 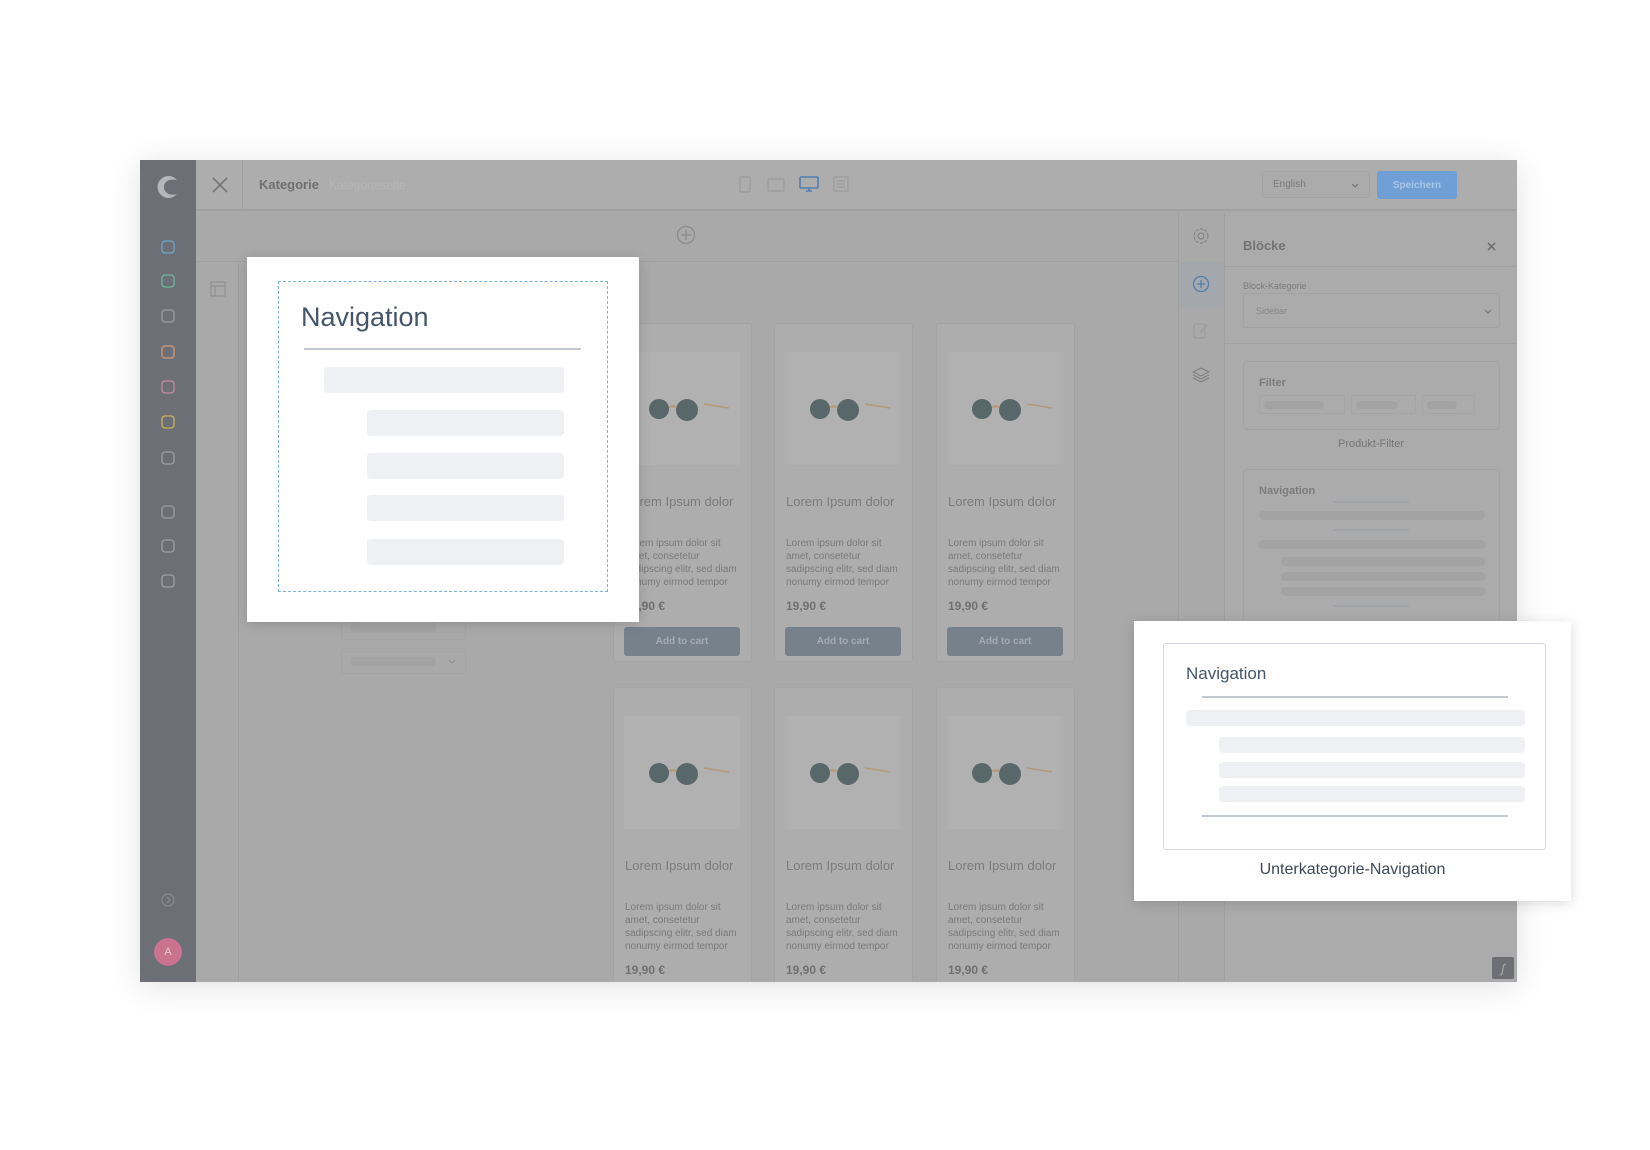 I want to click on block-category-select: Sidebar, so click(x=1371, y=310).